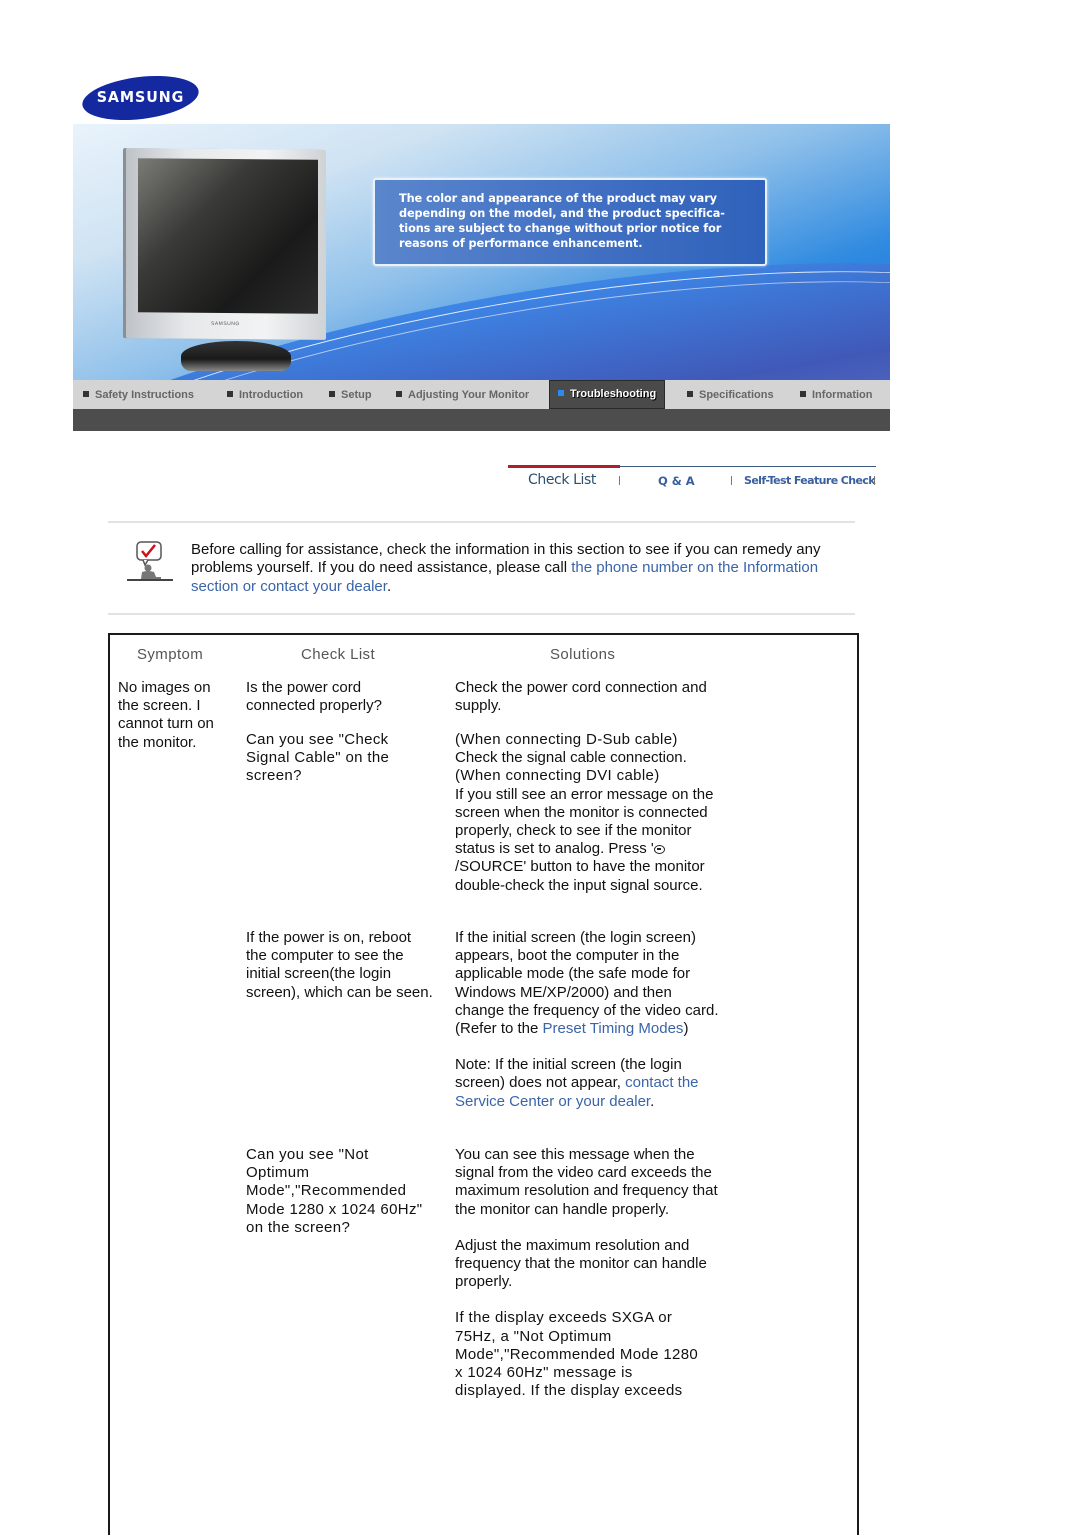 The height and width of the screenshot is (1535, 1080). Describe the element at coordinates (225, 324) in the screenshot. I see `monitor-brand: SAMSUNG` at that location.